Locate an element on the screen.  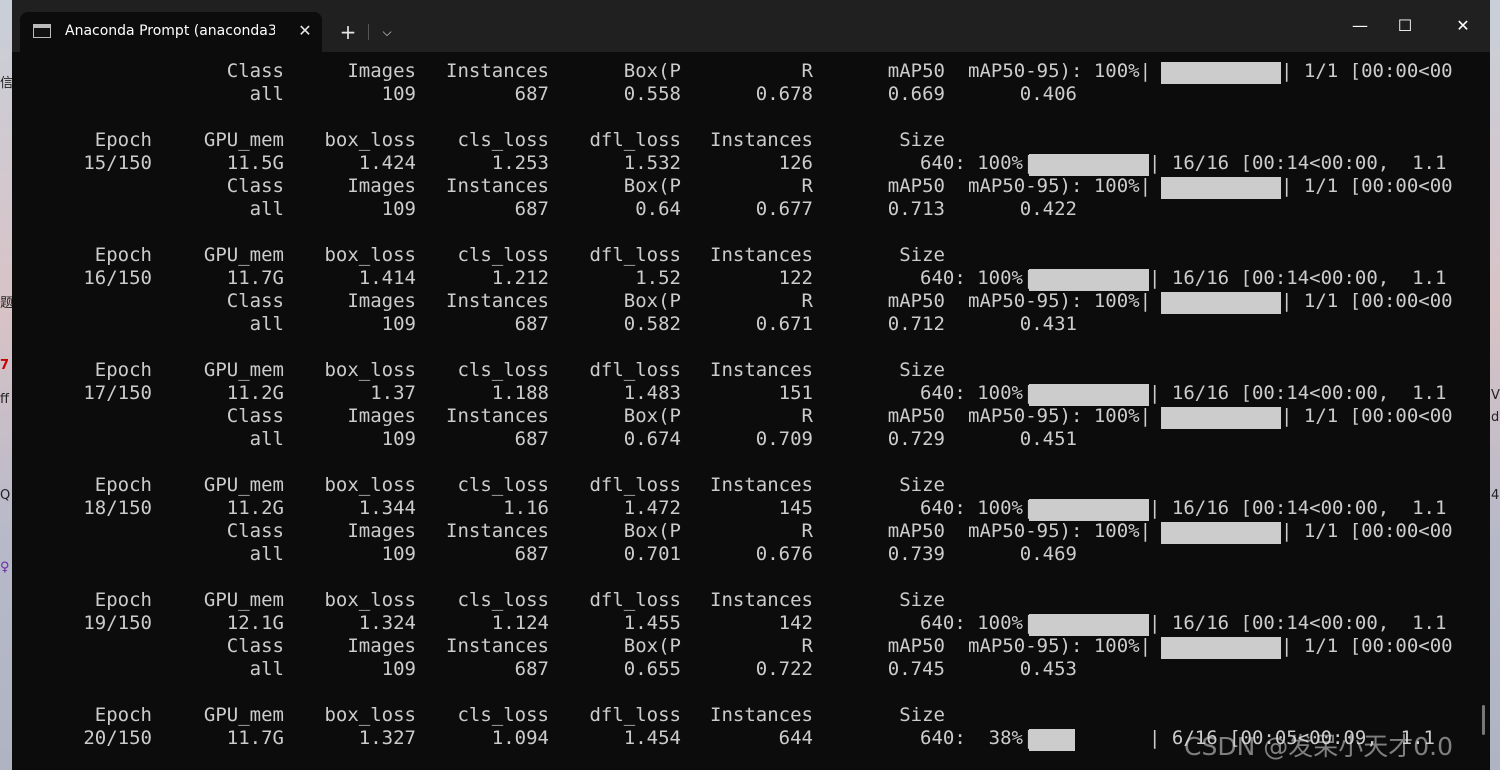
metric-value: 644 is located at coordinates (795, 738).